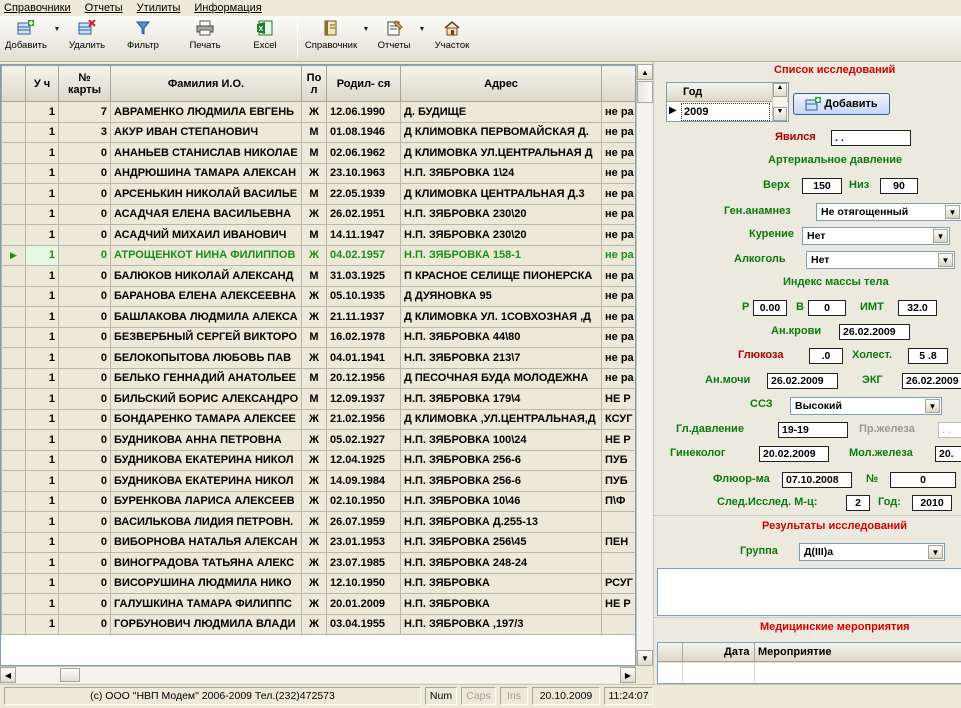 The image size is (961, 708). I want to click on birth-date-cell: 31.03.1925, so click(363, 276).